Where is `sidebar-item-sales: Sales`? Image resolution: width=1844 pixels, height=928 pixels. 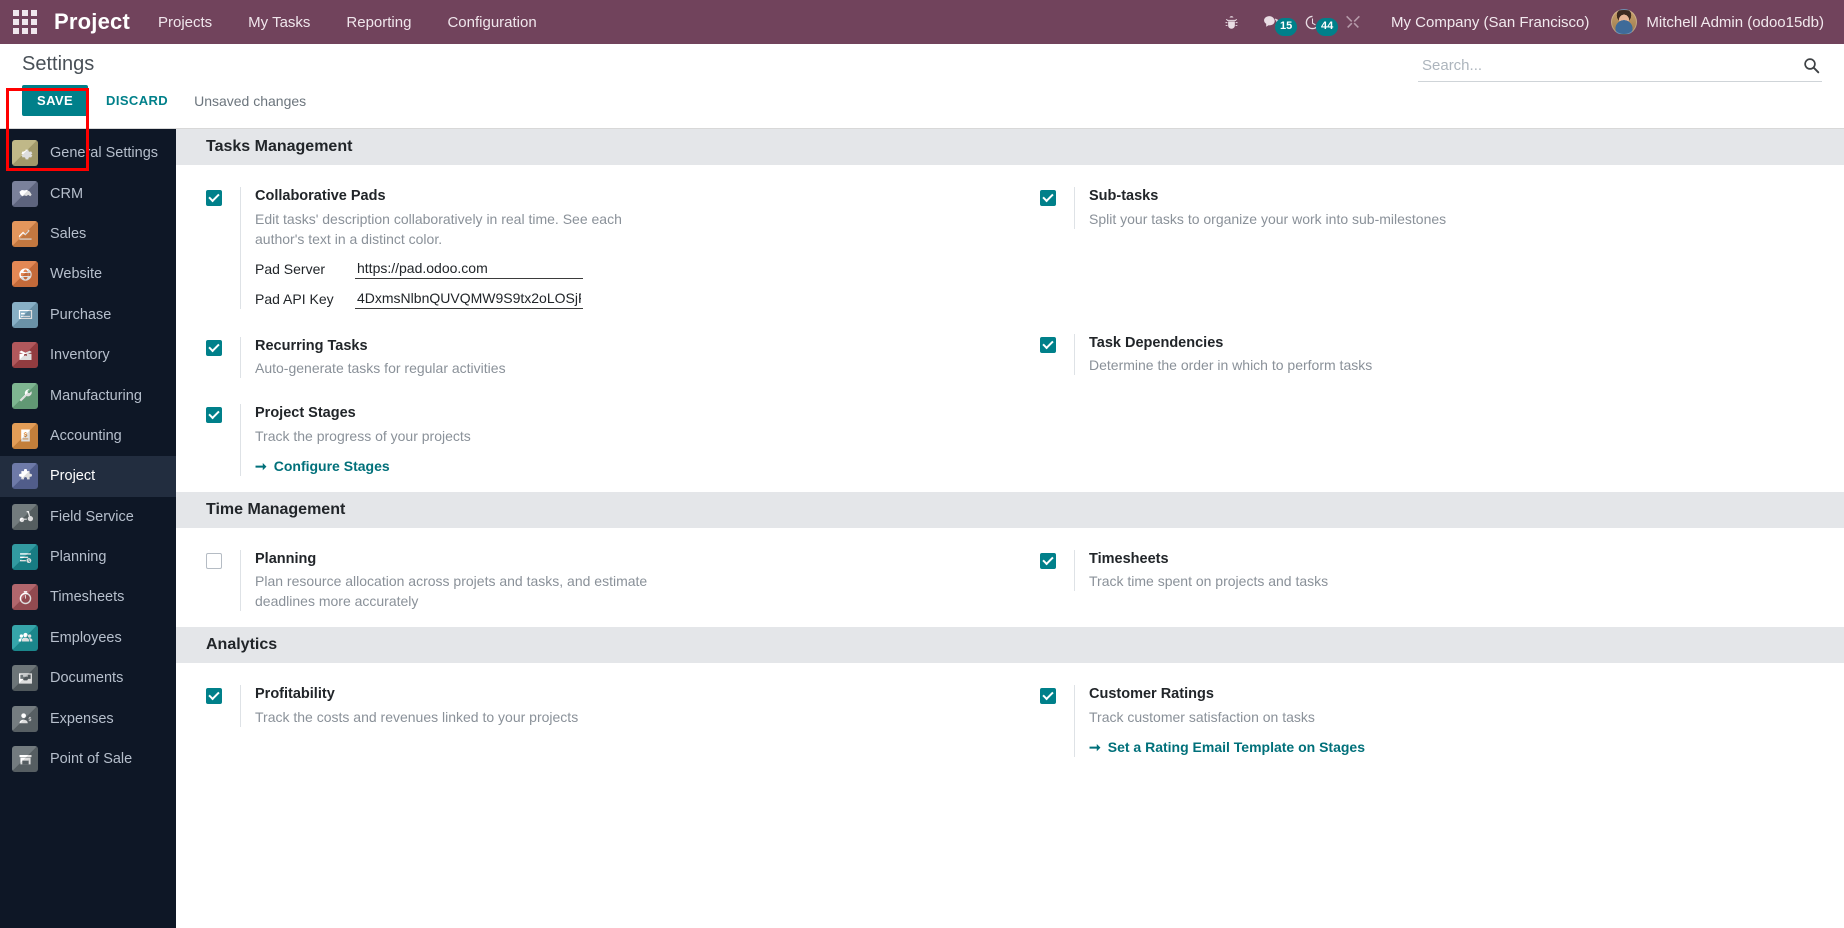
sidebar-item-sales: Sales is located at coordinates (88, 234).